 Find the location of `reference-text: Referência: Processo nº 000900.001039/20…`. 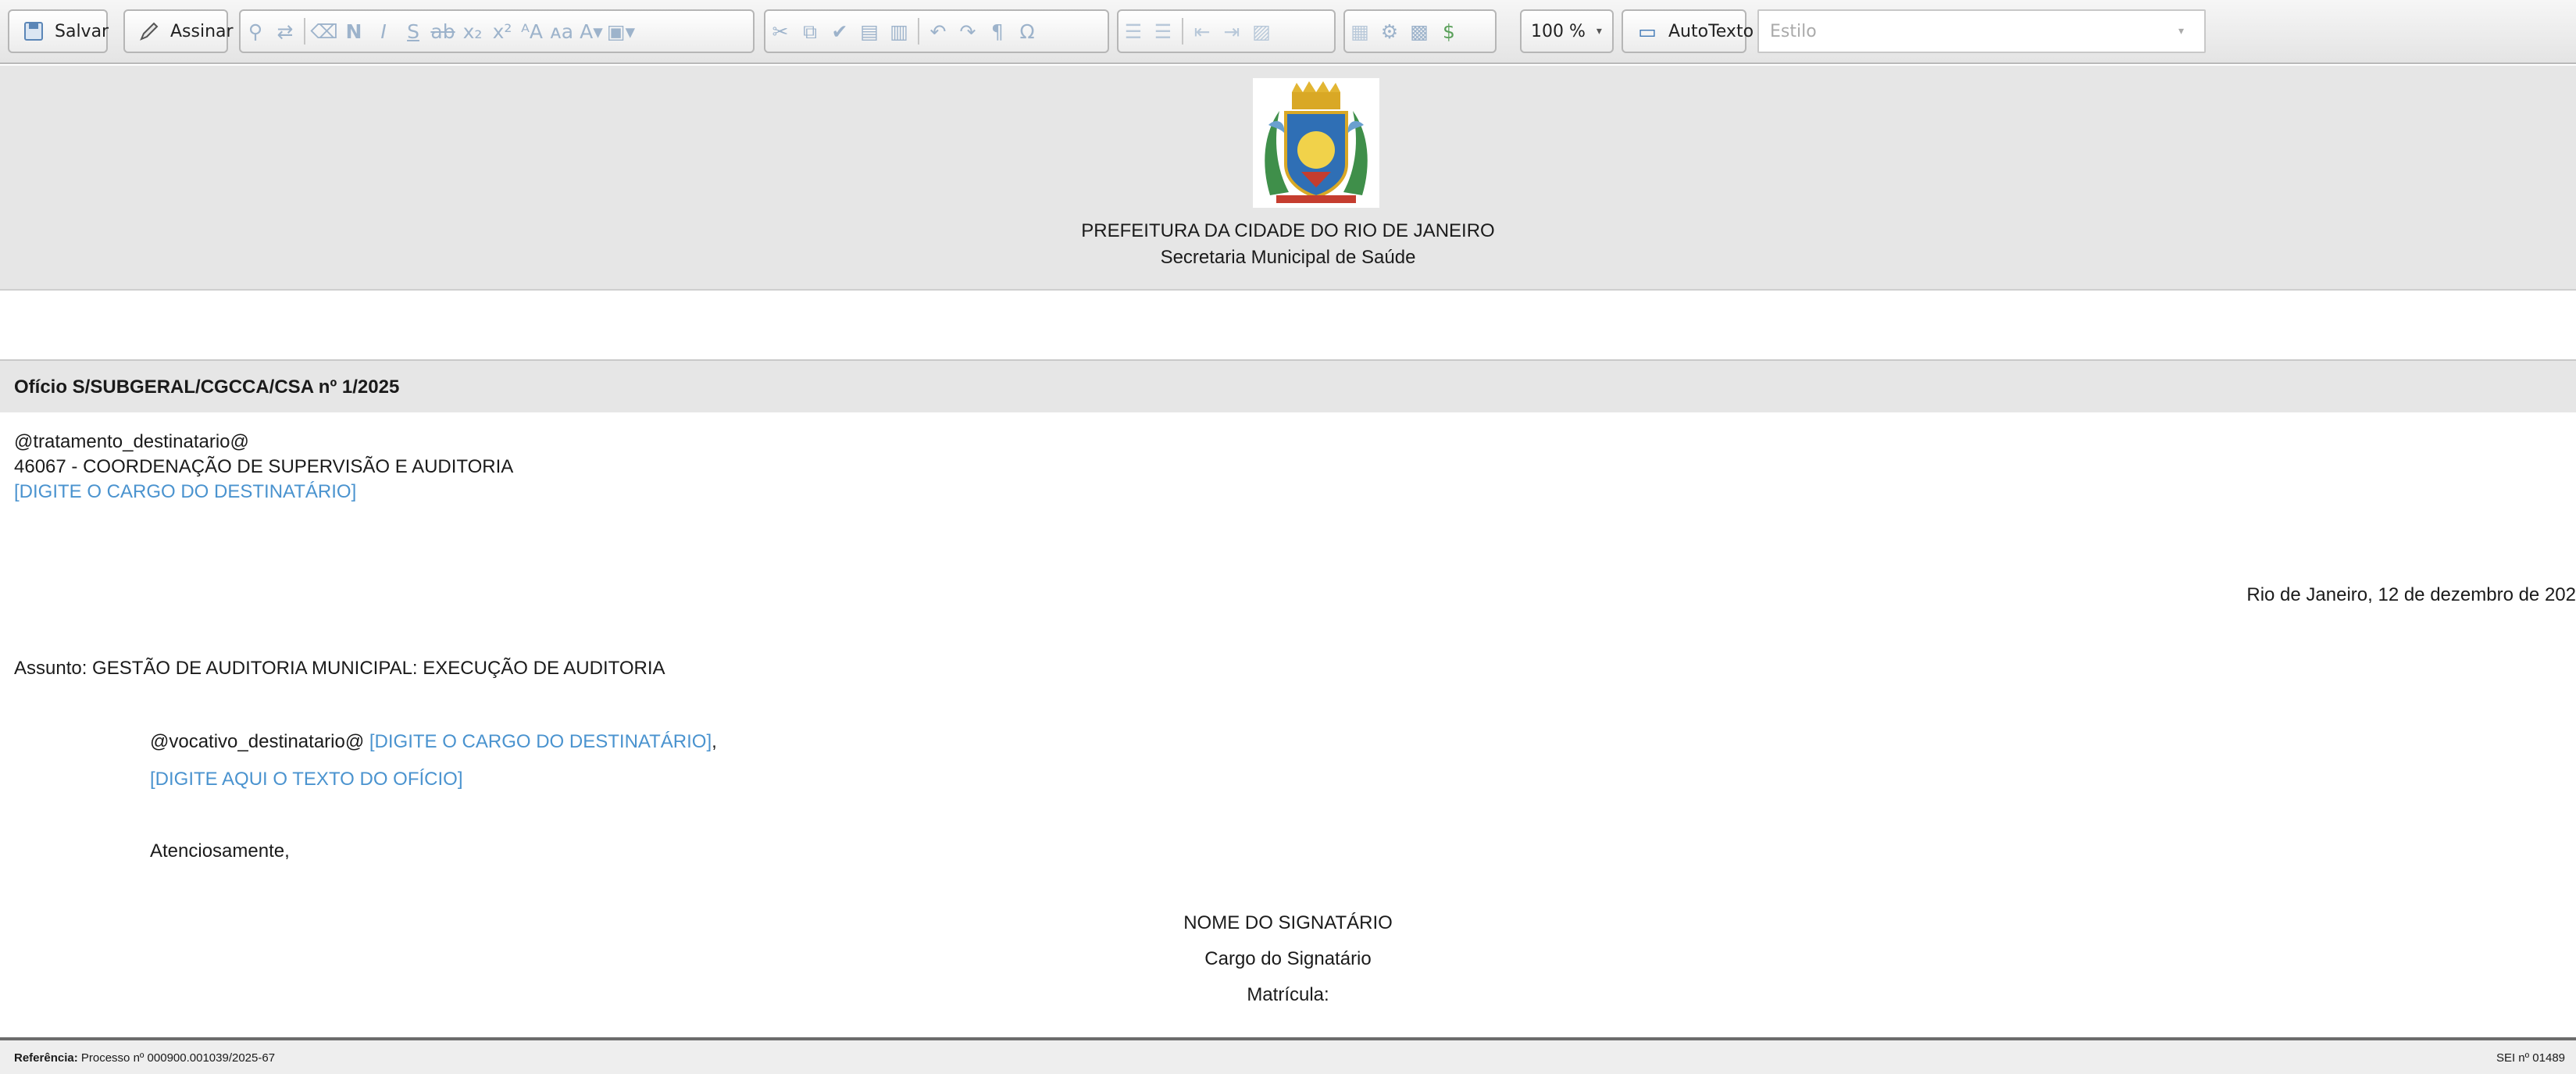

reference-text: Referência: Processo nº 000900.001039/20… is located at coordinates (144, 1058).